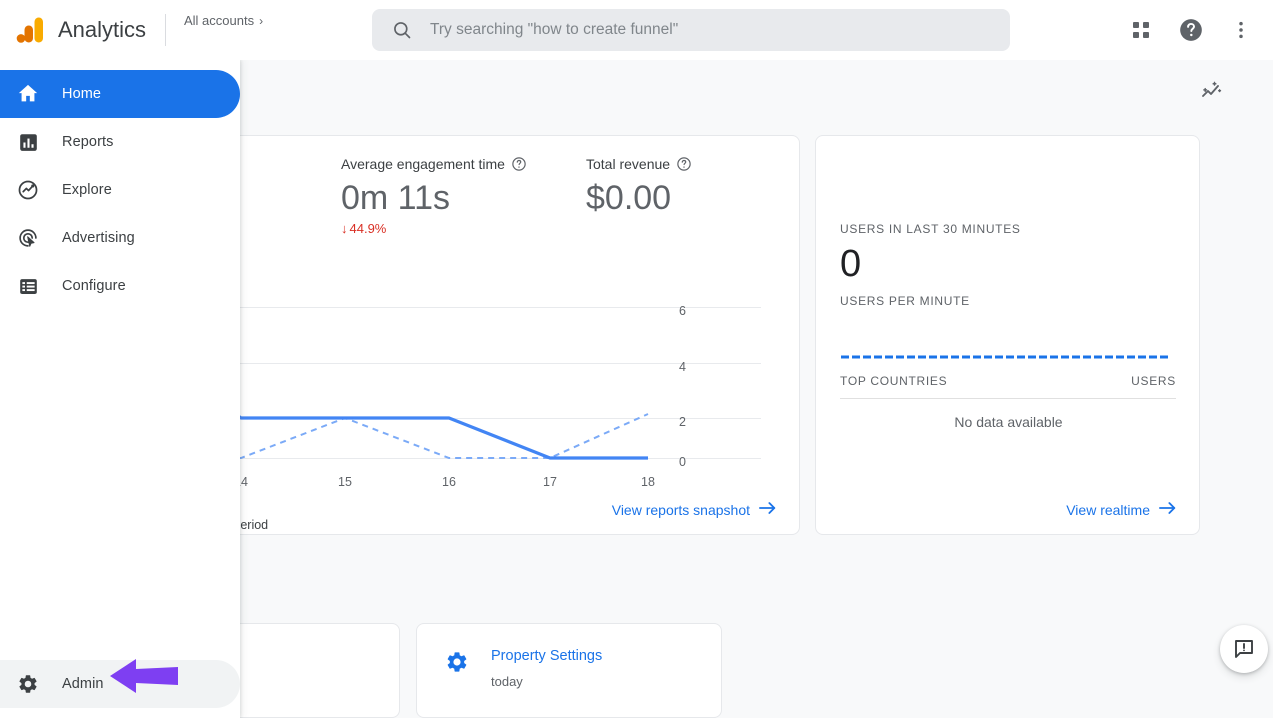 The image size is (1273, 718). I want to click on svg-text: 17, so click(550, 482).